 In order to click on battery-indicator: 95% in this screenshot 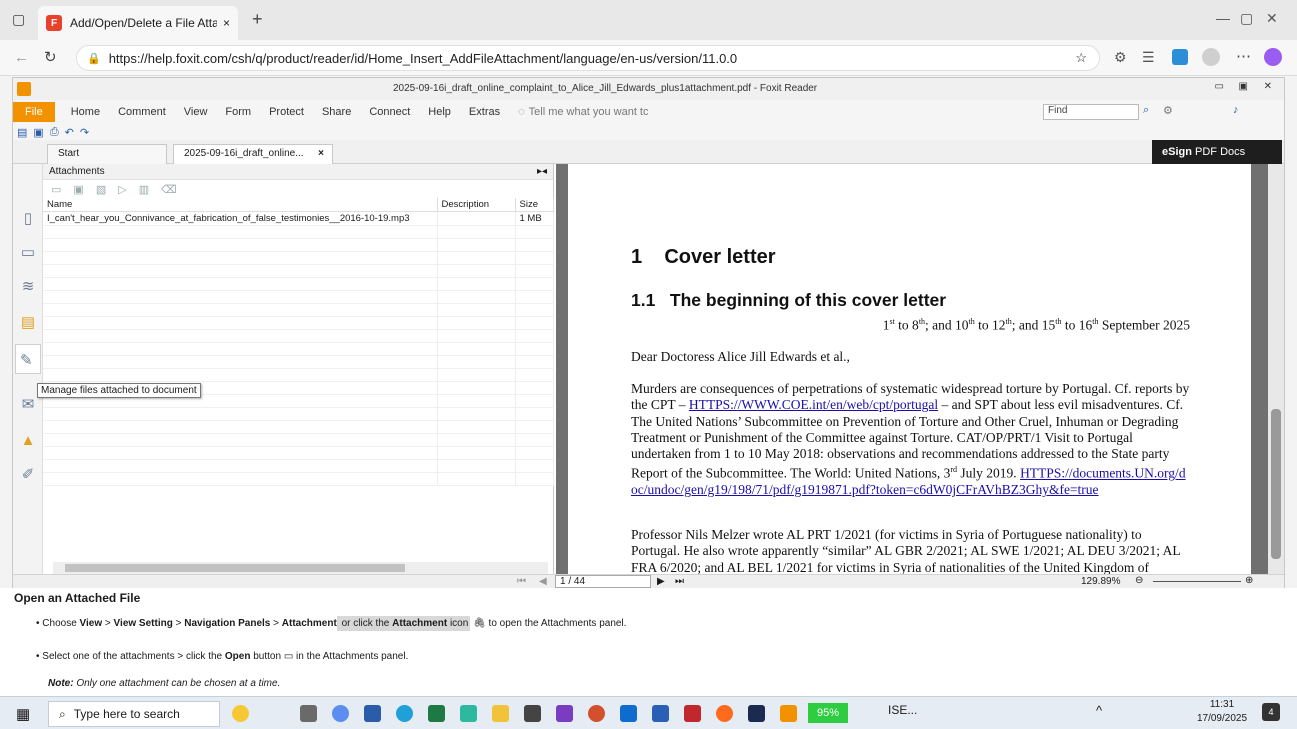, I will do `click(828, 713)`.